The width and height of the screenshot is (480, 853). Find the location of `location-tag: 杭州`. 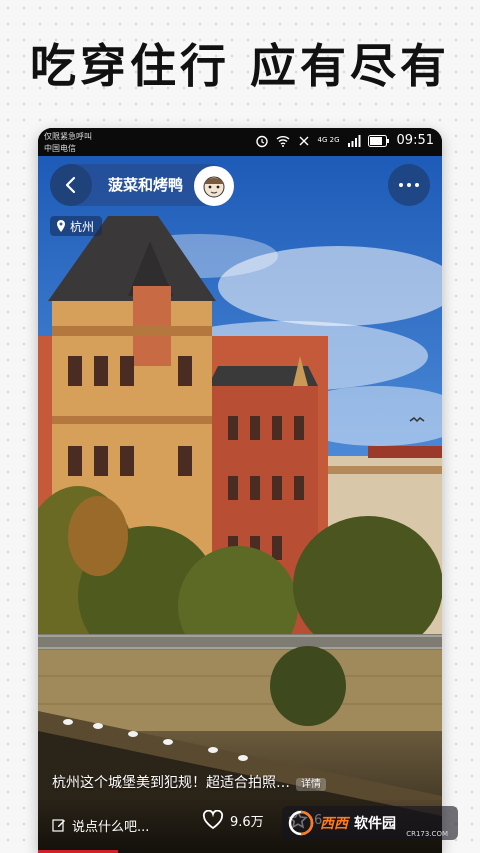

location-tag: 杭州 is located at coordinates (76, 226).